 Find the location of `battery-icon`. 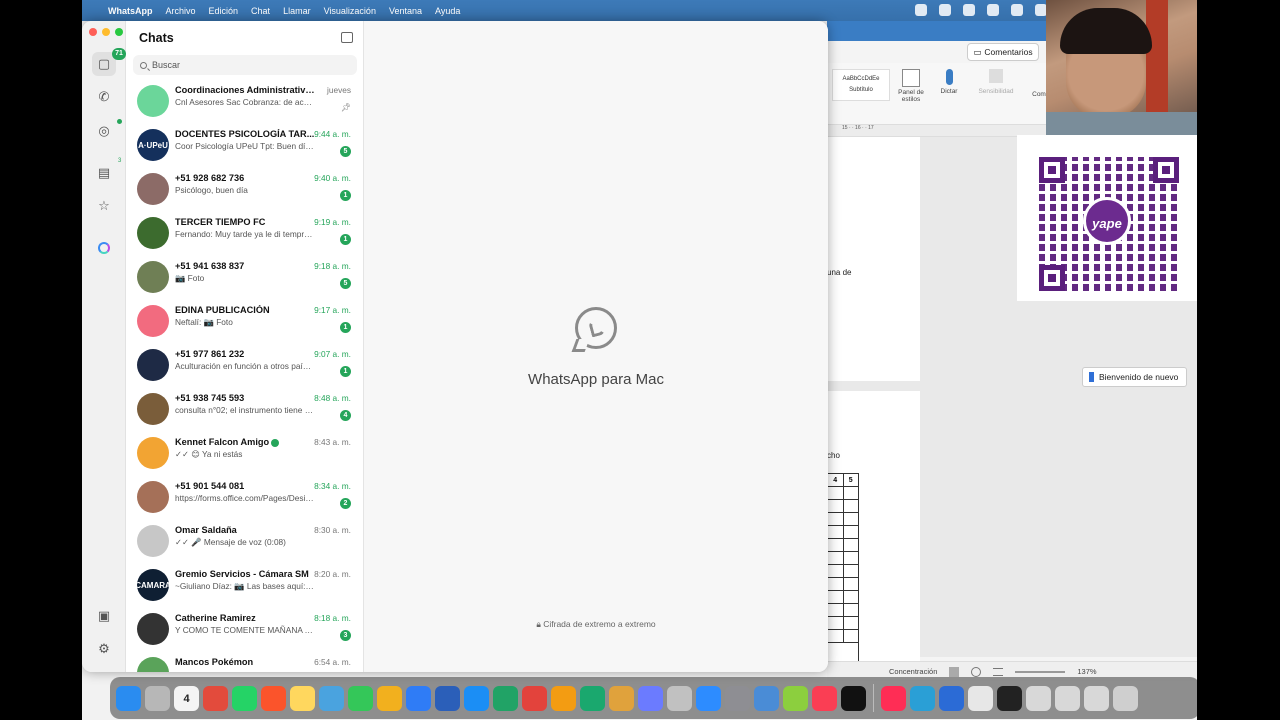

battery-icon is located at coordinates (1017, 10).